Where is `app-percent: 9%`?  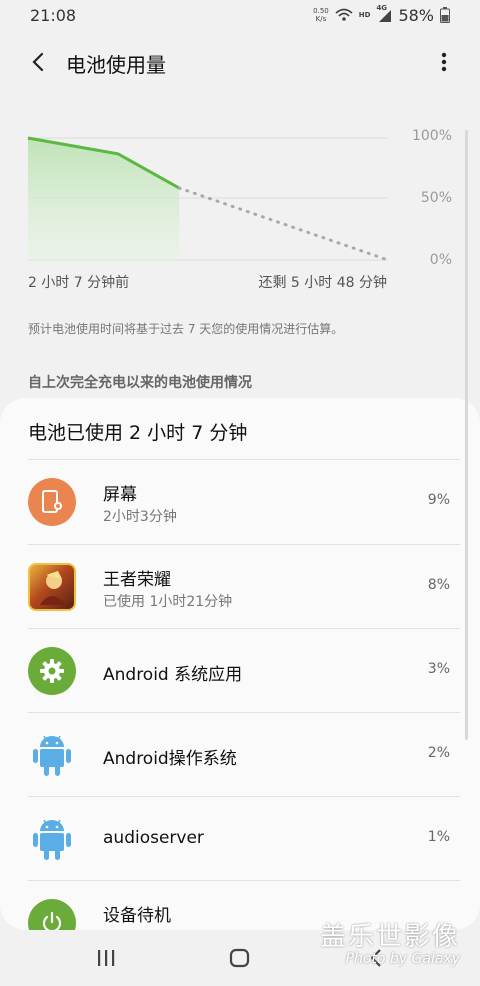 app-percent: 9% is located at coordinates (438, 500).